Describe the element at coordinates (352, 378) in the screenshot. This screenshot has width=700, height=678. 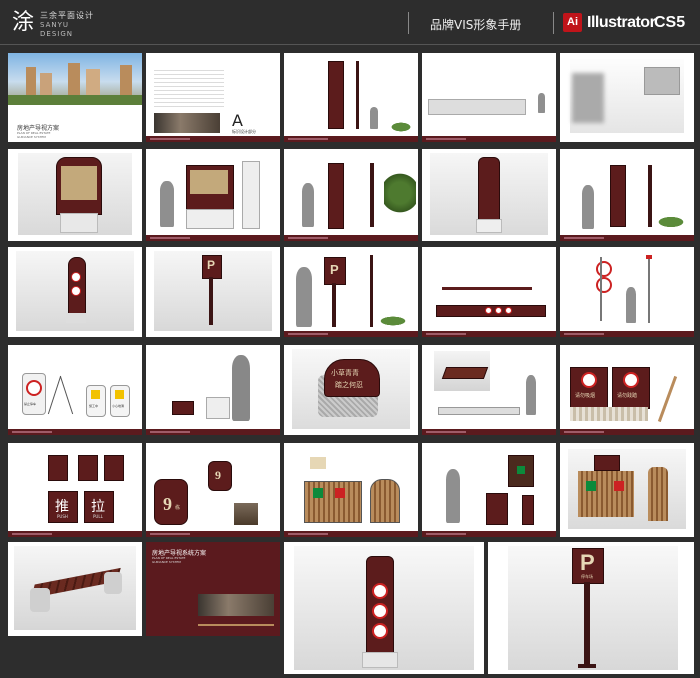
I see `lawn-sign: 小草青青 踏之何忍` at that location.